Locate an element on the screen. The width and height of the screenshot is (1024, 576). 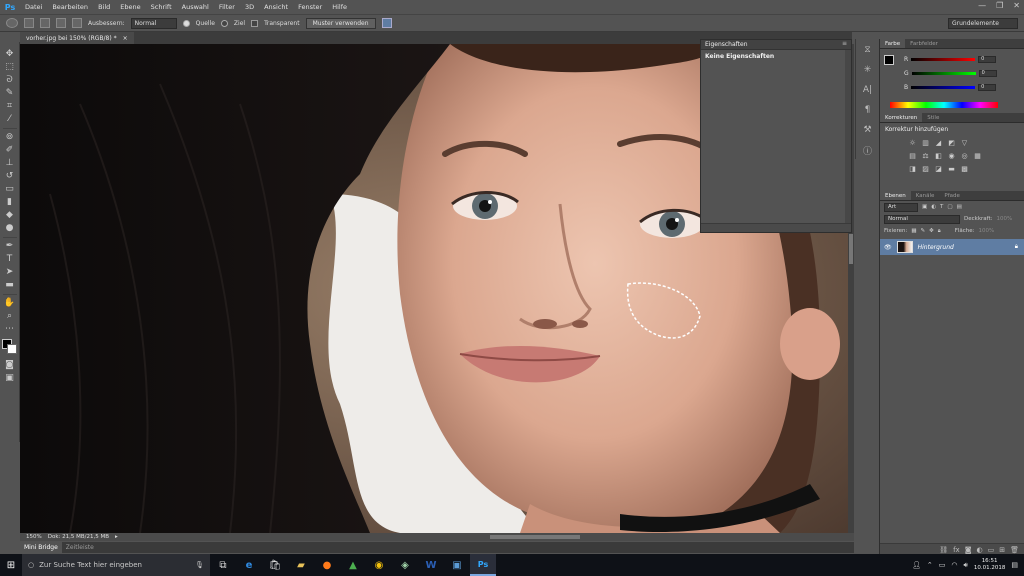
history-brush-tool-icon: ↺ is located at coordinates (10, 176).